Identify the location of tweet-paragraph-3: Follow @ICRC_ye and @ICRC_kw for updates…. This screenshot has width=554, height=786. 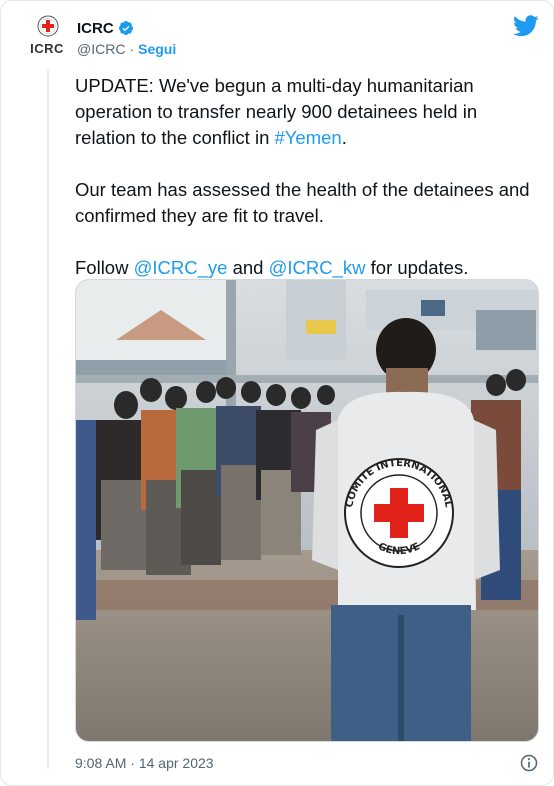
(306, 268).